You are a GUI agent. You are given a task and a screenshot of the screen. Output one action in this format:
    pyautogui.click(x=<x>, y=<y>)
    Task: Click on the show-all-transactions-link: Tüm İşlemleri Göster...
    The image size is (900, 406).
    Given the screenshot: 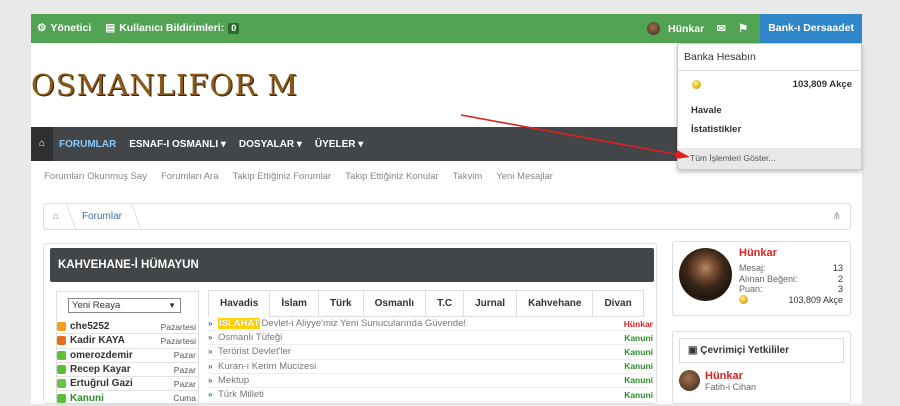 What is the action you would take?
    pyautogui.click(x=769, y=158)
    